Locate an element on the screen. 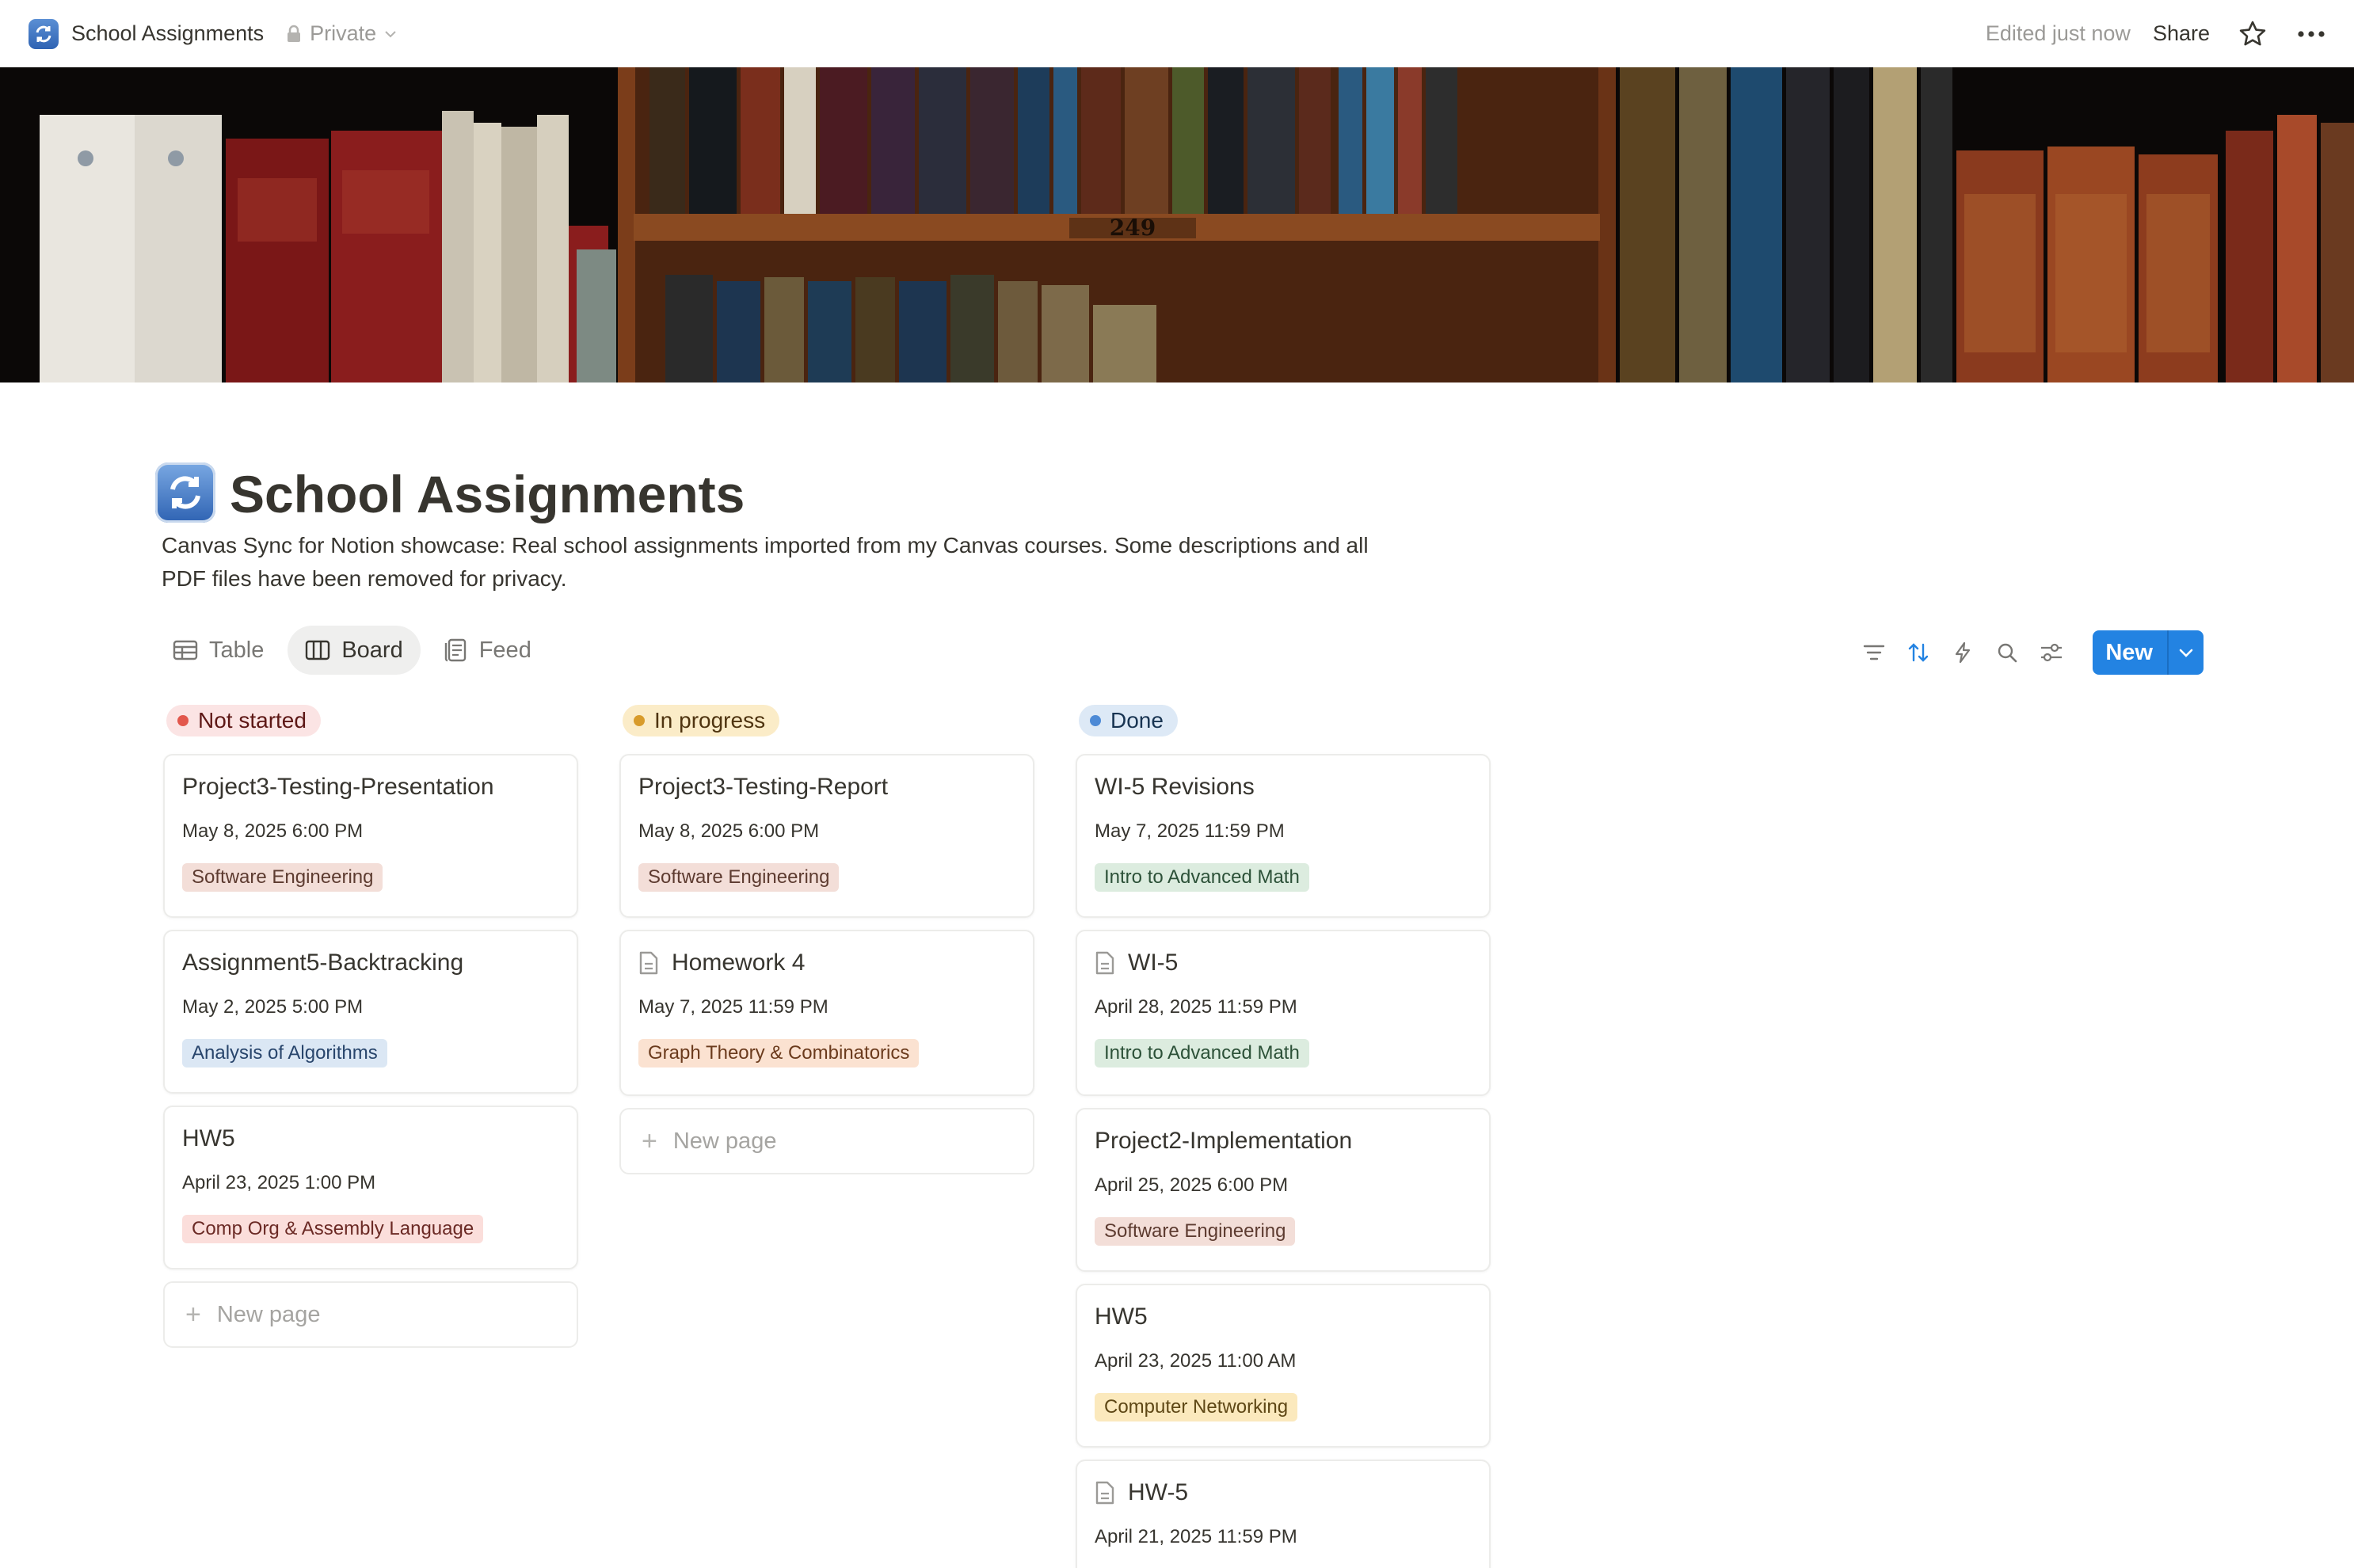  search-icon is located at coordinates (2007, 652).